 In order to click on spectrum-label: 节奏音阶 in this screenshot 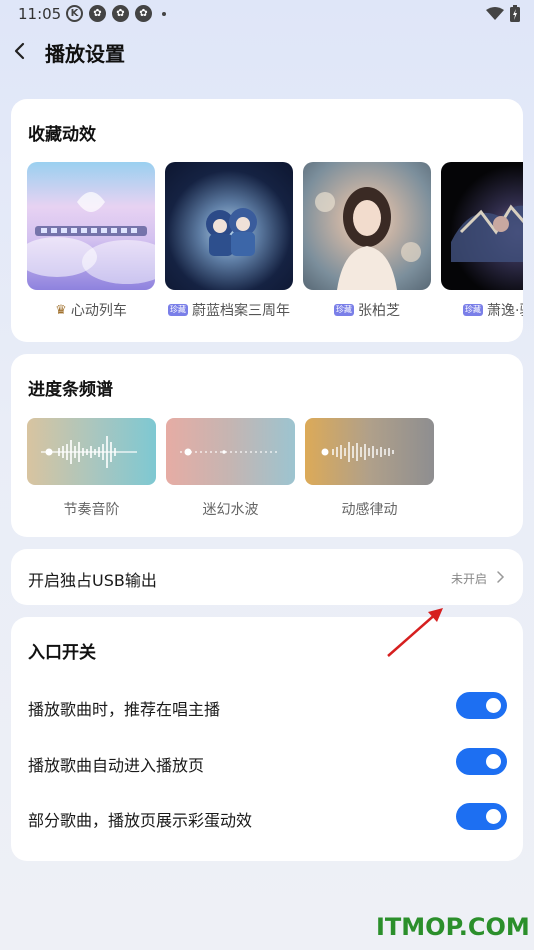, I will do `click(91, 510)`.